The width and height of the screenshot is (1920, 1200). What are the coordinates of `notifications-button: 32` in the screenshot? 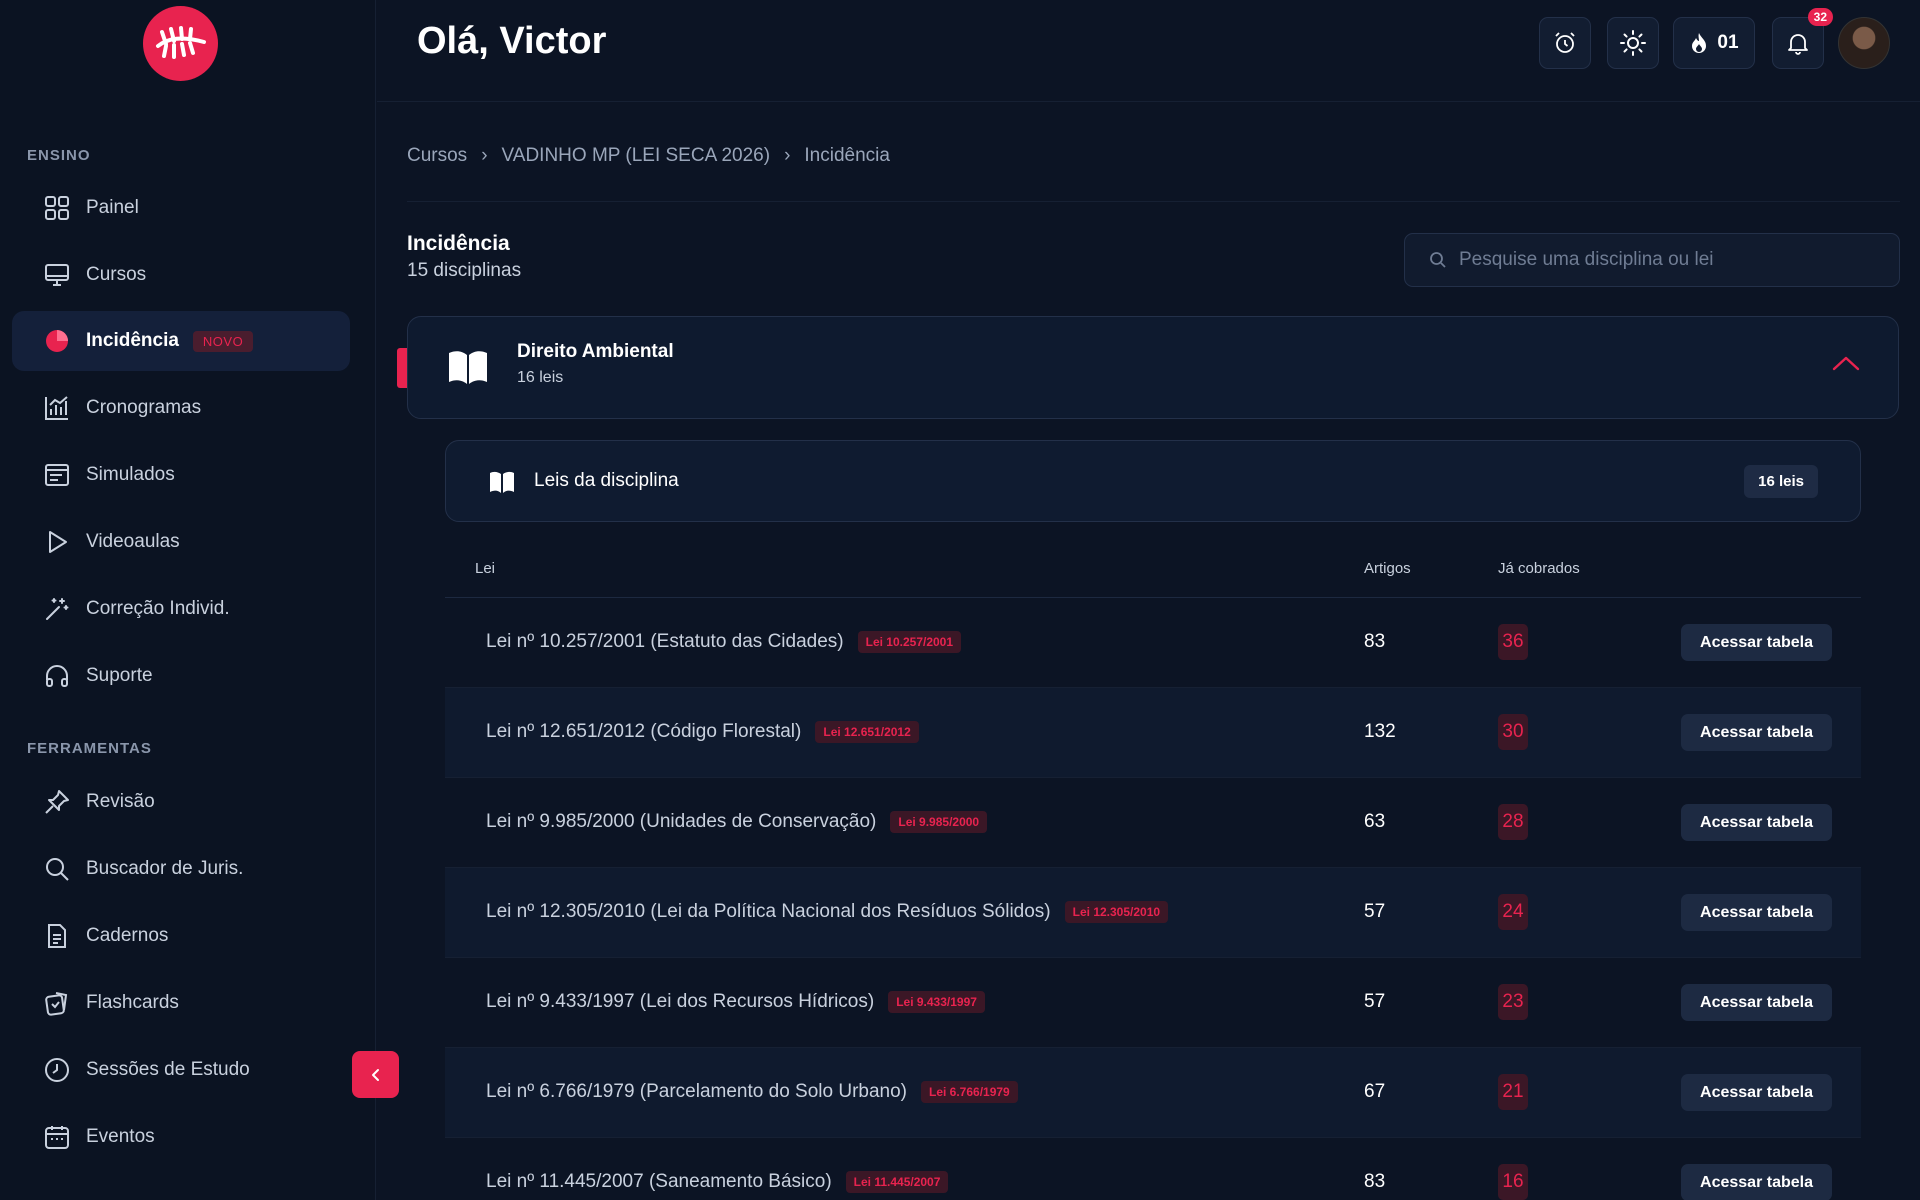 It's located at (1802, 38).